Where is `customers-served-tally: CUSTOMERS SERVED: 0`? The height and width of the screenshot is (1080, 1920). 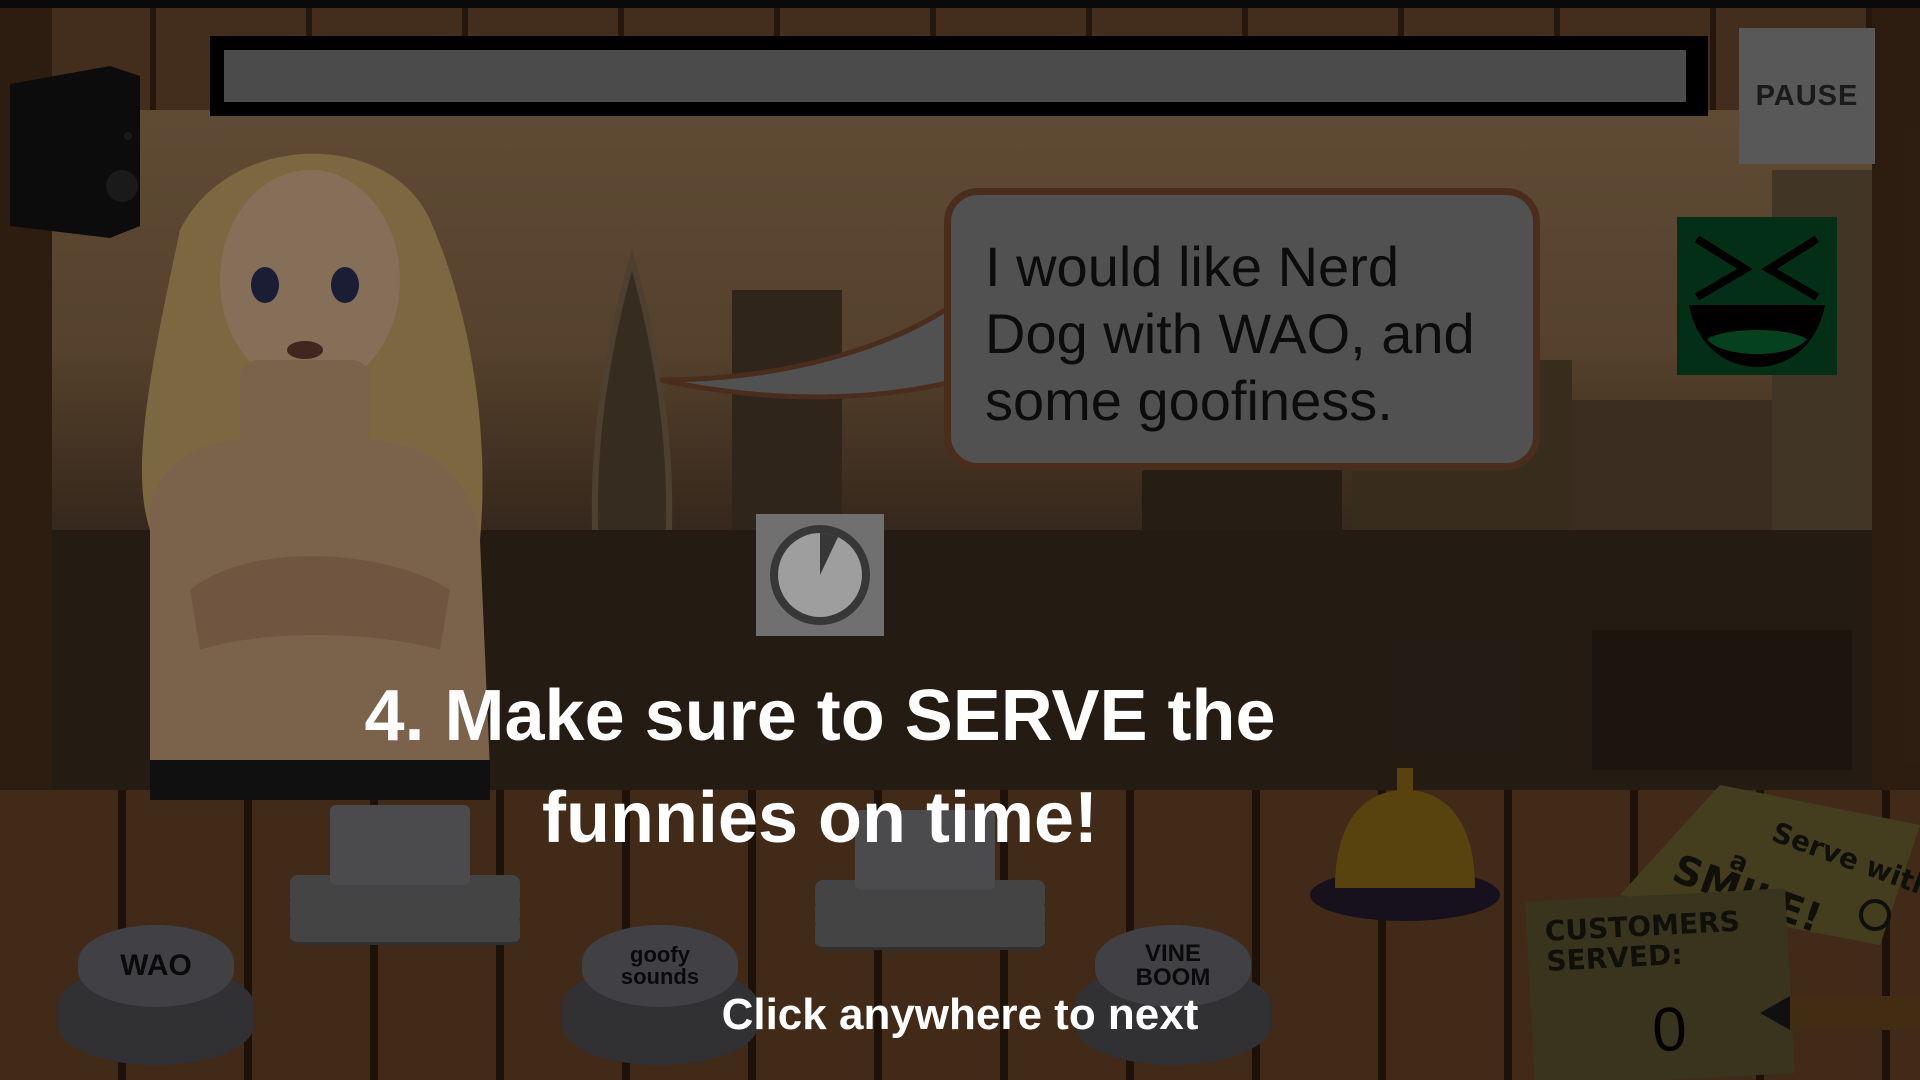 customers-served-tally: CUSTOMERS SERVED: 0 is located at coordinates (1660, 984).